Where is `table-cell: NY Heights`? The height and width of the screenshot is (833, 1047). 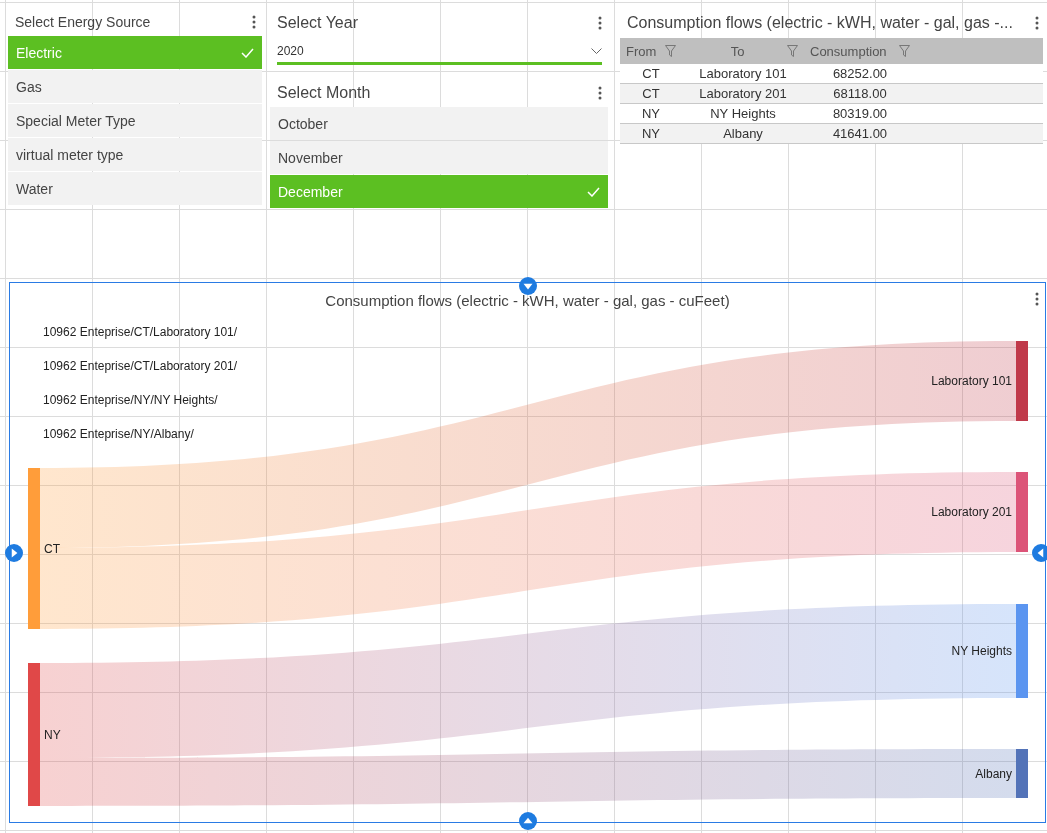 table-cell: NY Heights is located at coordinates (743, 113).